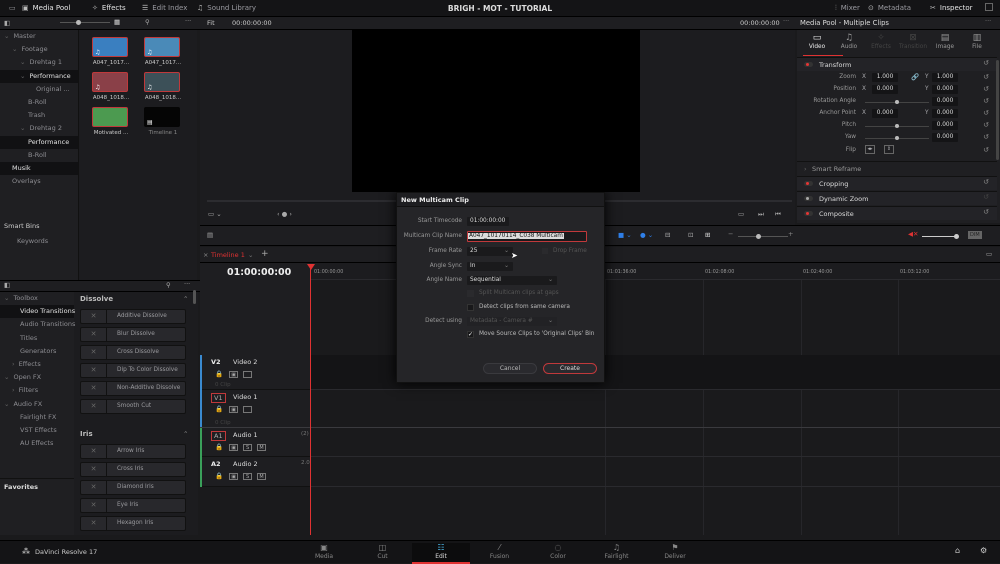 The width and height of the screenshot is (1000, 564). I want to click on zoom-out-icon: −, so click(730, 234).